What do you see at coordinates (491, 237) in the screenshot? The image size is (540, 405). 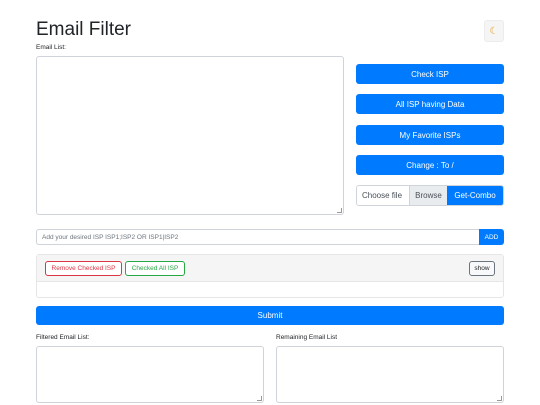 I see `add-isp-button: ADD` at bounding box center [491, 237].